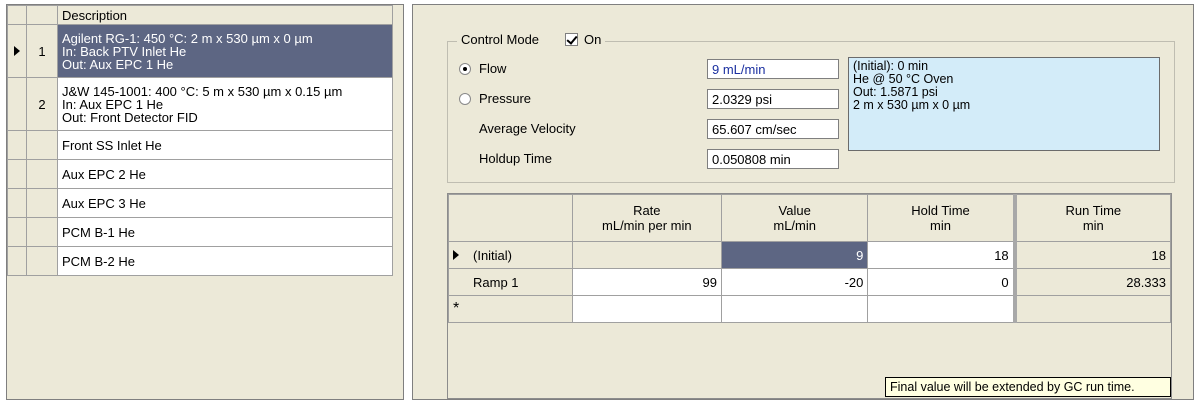 The image size is (1200, 402). I want to click on row-number-header, so click(42, 15).